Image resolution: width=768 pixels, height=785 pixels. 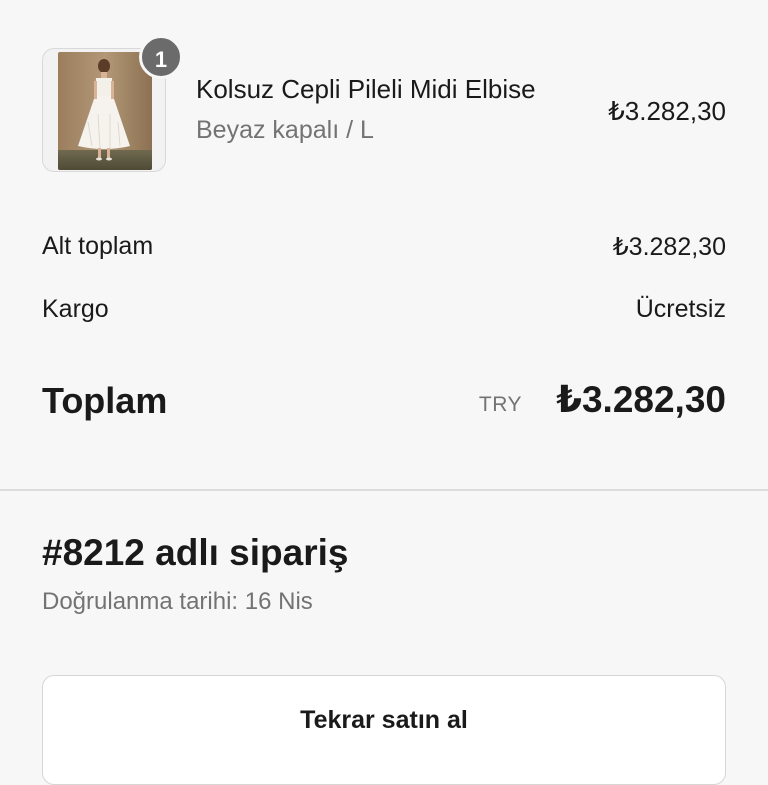 What do you see at coordinates (669, 247) in the screenshot?
I see `subtotal-value: ₺3.282,30` at bounding box center [669, 247].